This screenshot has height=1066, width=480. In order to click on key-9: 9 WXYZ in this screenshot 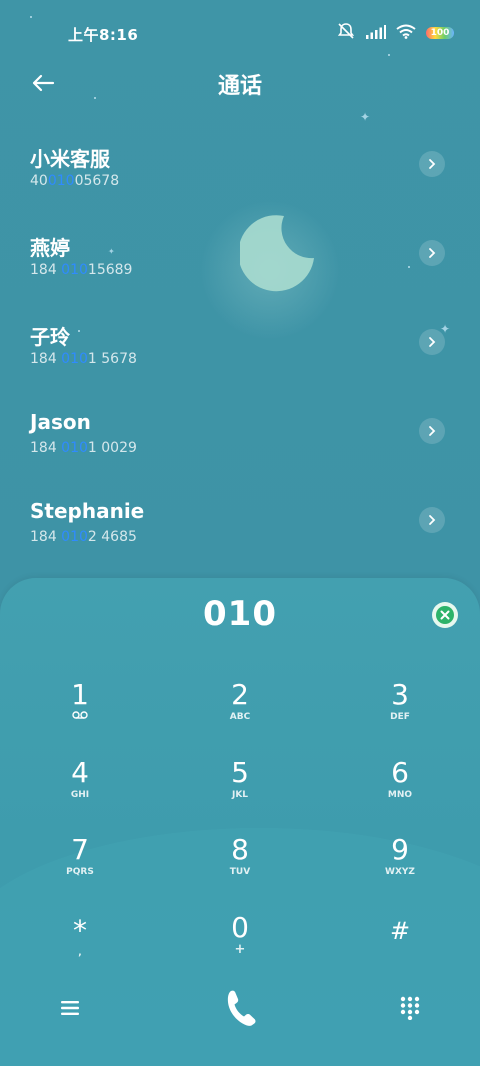, I will do `click(400, 870)`.